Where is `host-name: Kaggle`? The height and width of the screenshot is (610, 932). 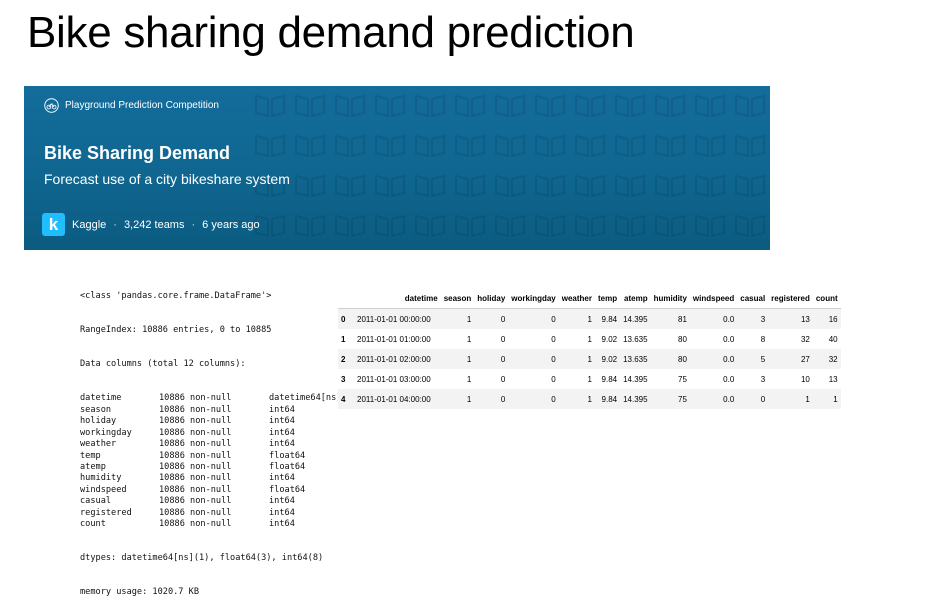
host-name: Kaggle is located at coordinates (89, 225).